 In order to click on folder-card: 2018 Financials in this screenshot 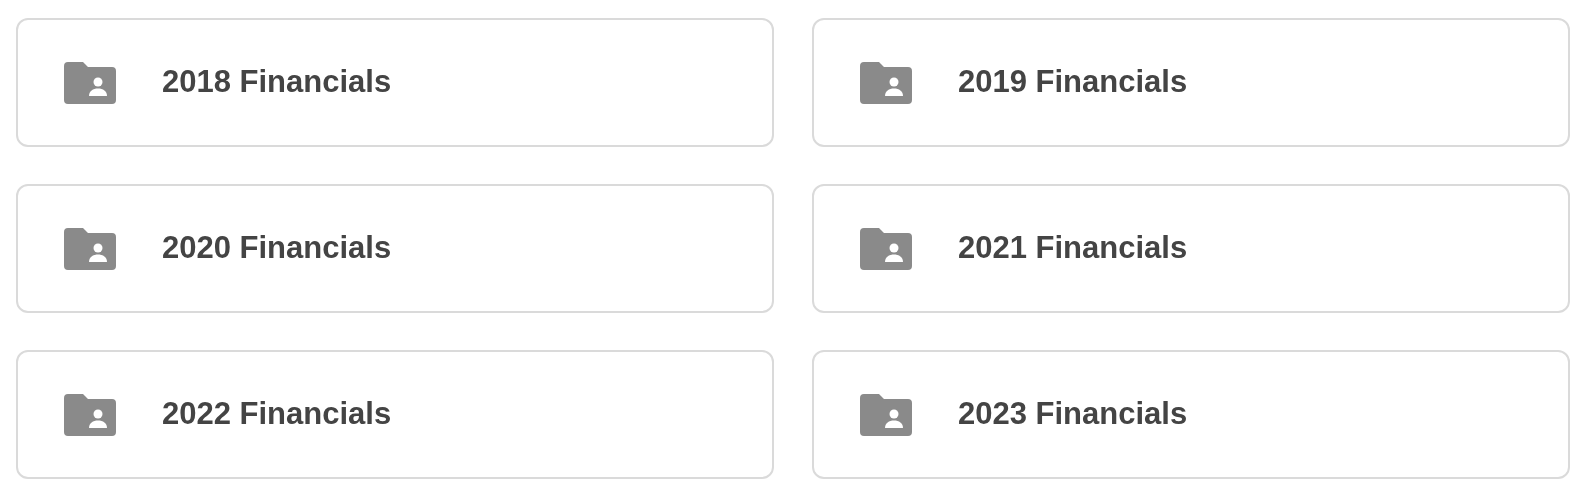, I will do `click(395, 82)`.